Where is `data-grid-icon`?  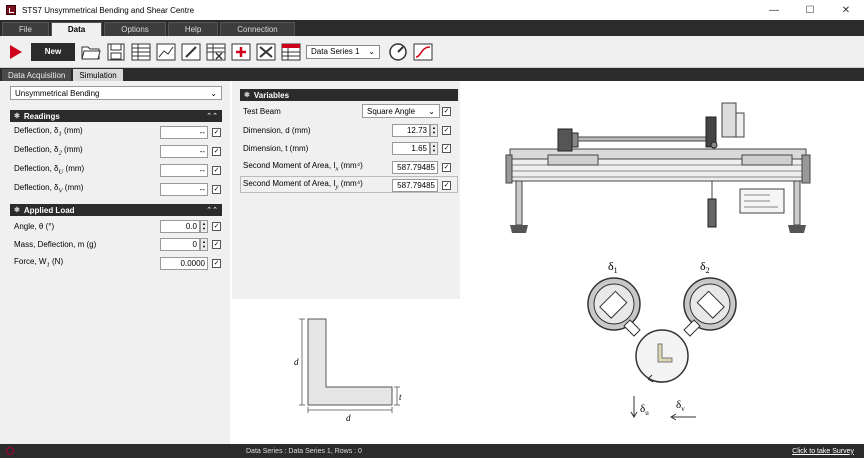 data-grid-icon is located at coordinates (291, 52).